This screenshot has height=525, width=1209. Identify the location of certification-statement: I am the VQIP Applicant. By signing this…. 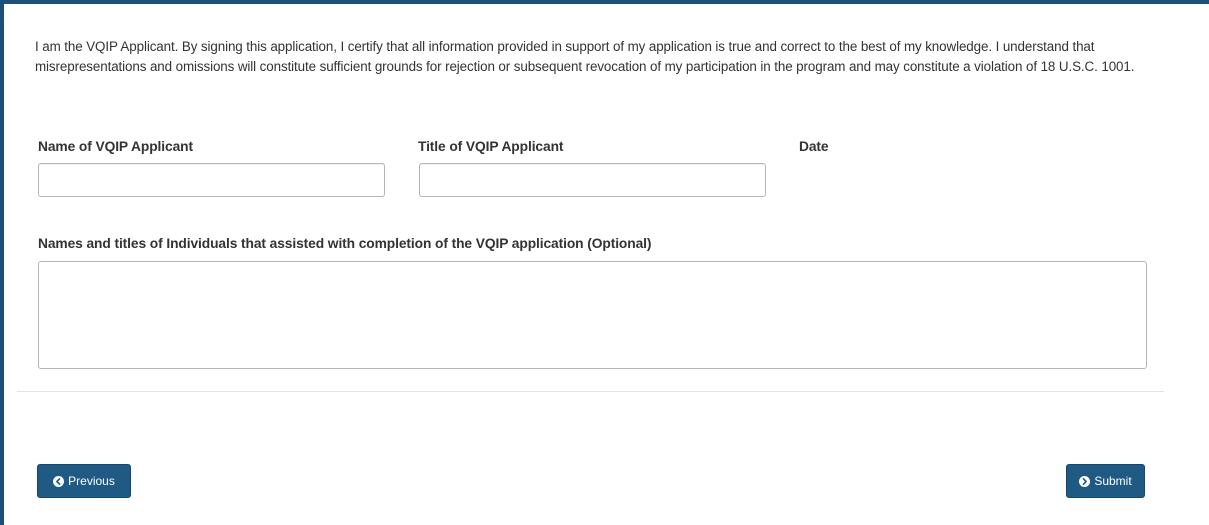
(585, 56).